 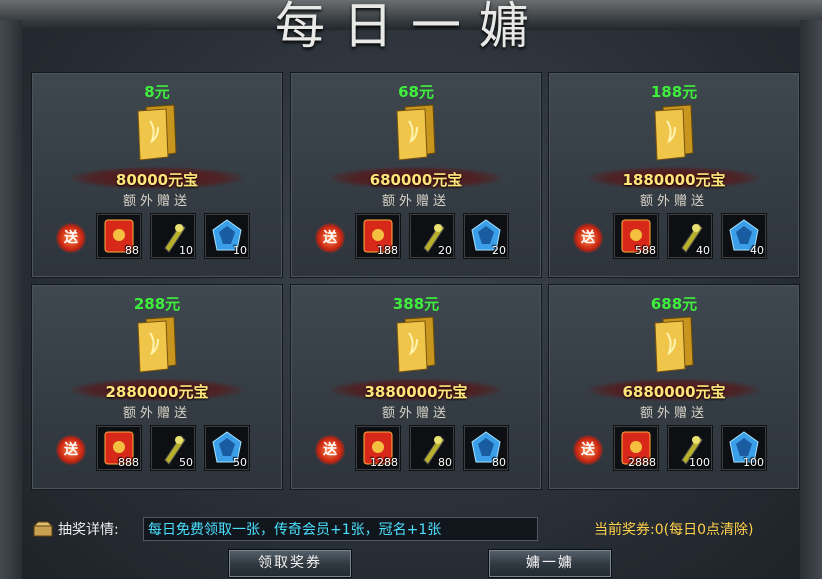 I want to click on window-title: 每日一嫞, so click(x=411, y=27).